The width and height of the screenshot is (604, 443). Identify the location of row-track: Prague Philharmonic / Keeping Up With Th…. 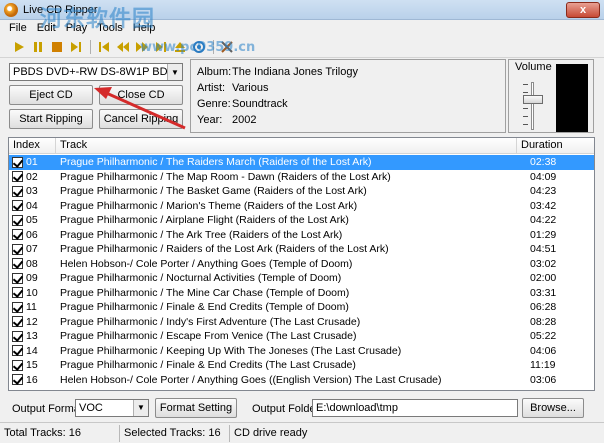
(231, 350).